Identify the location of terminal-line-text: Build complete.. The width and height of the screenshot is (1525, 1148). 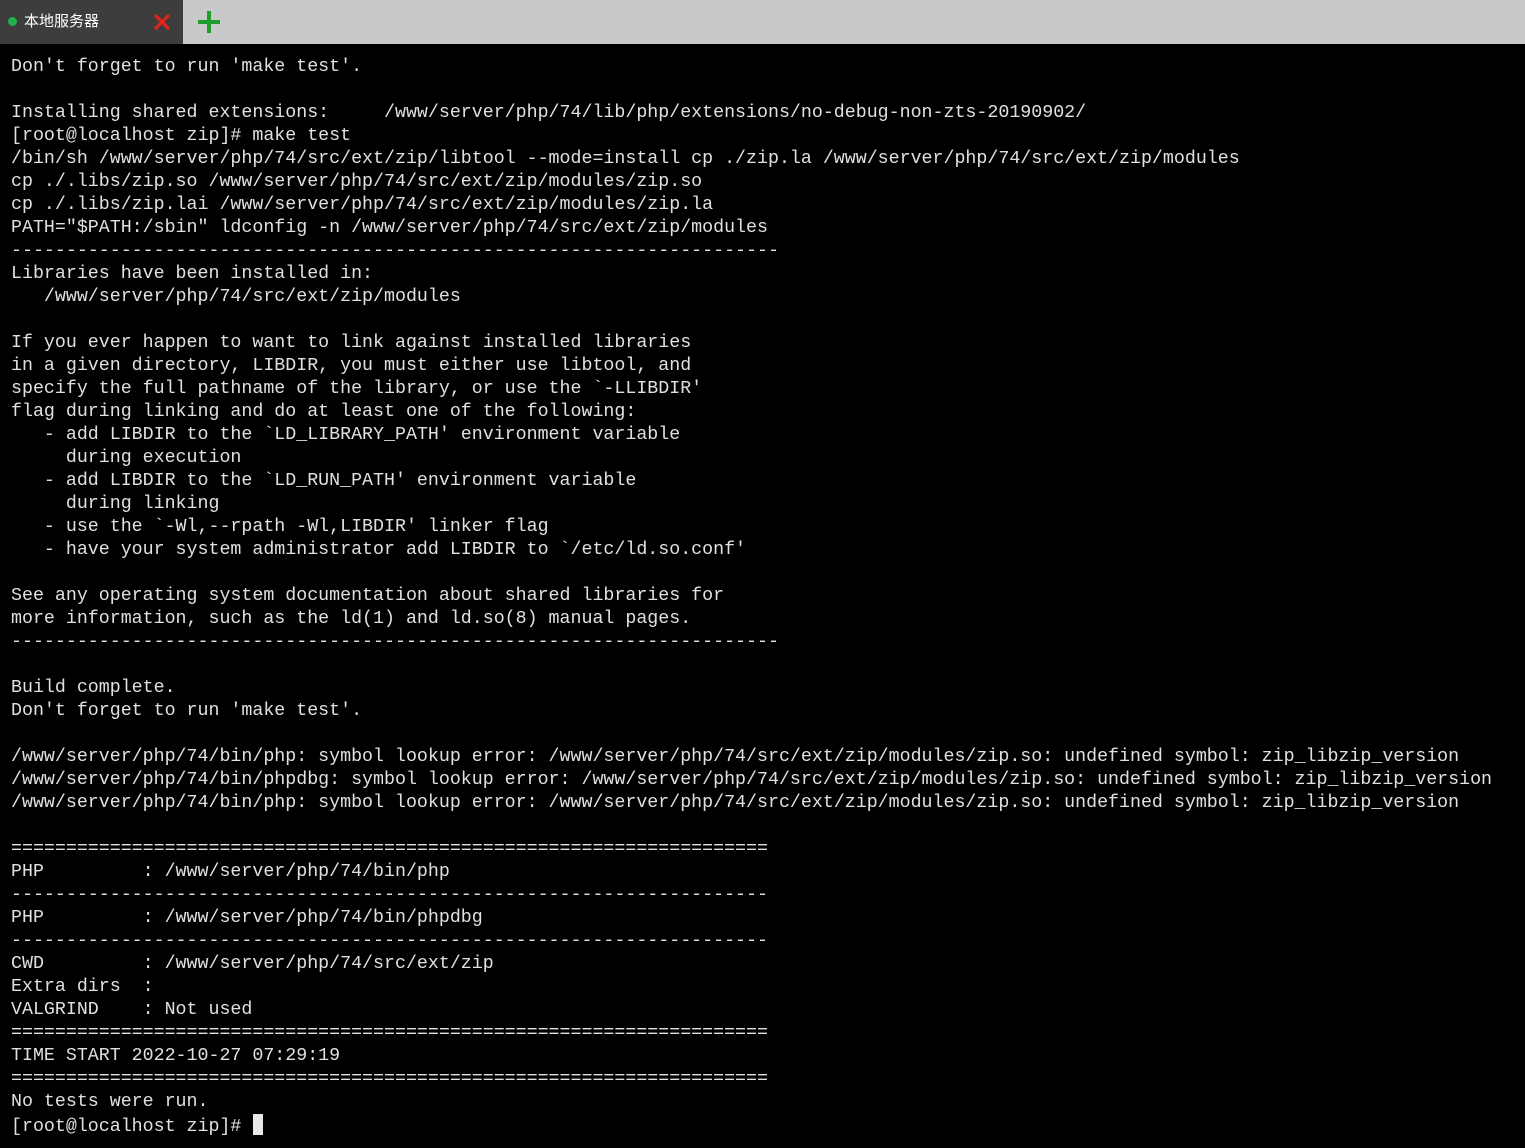
(93, 688).